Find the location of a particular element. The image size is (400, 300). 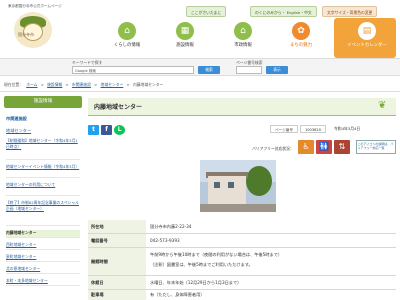

search-bar: キーワードで探す Google 検索 検索 ページ番号検索 表示 is located at coordinates (200, 67).